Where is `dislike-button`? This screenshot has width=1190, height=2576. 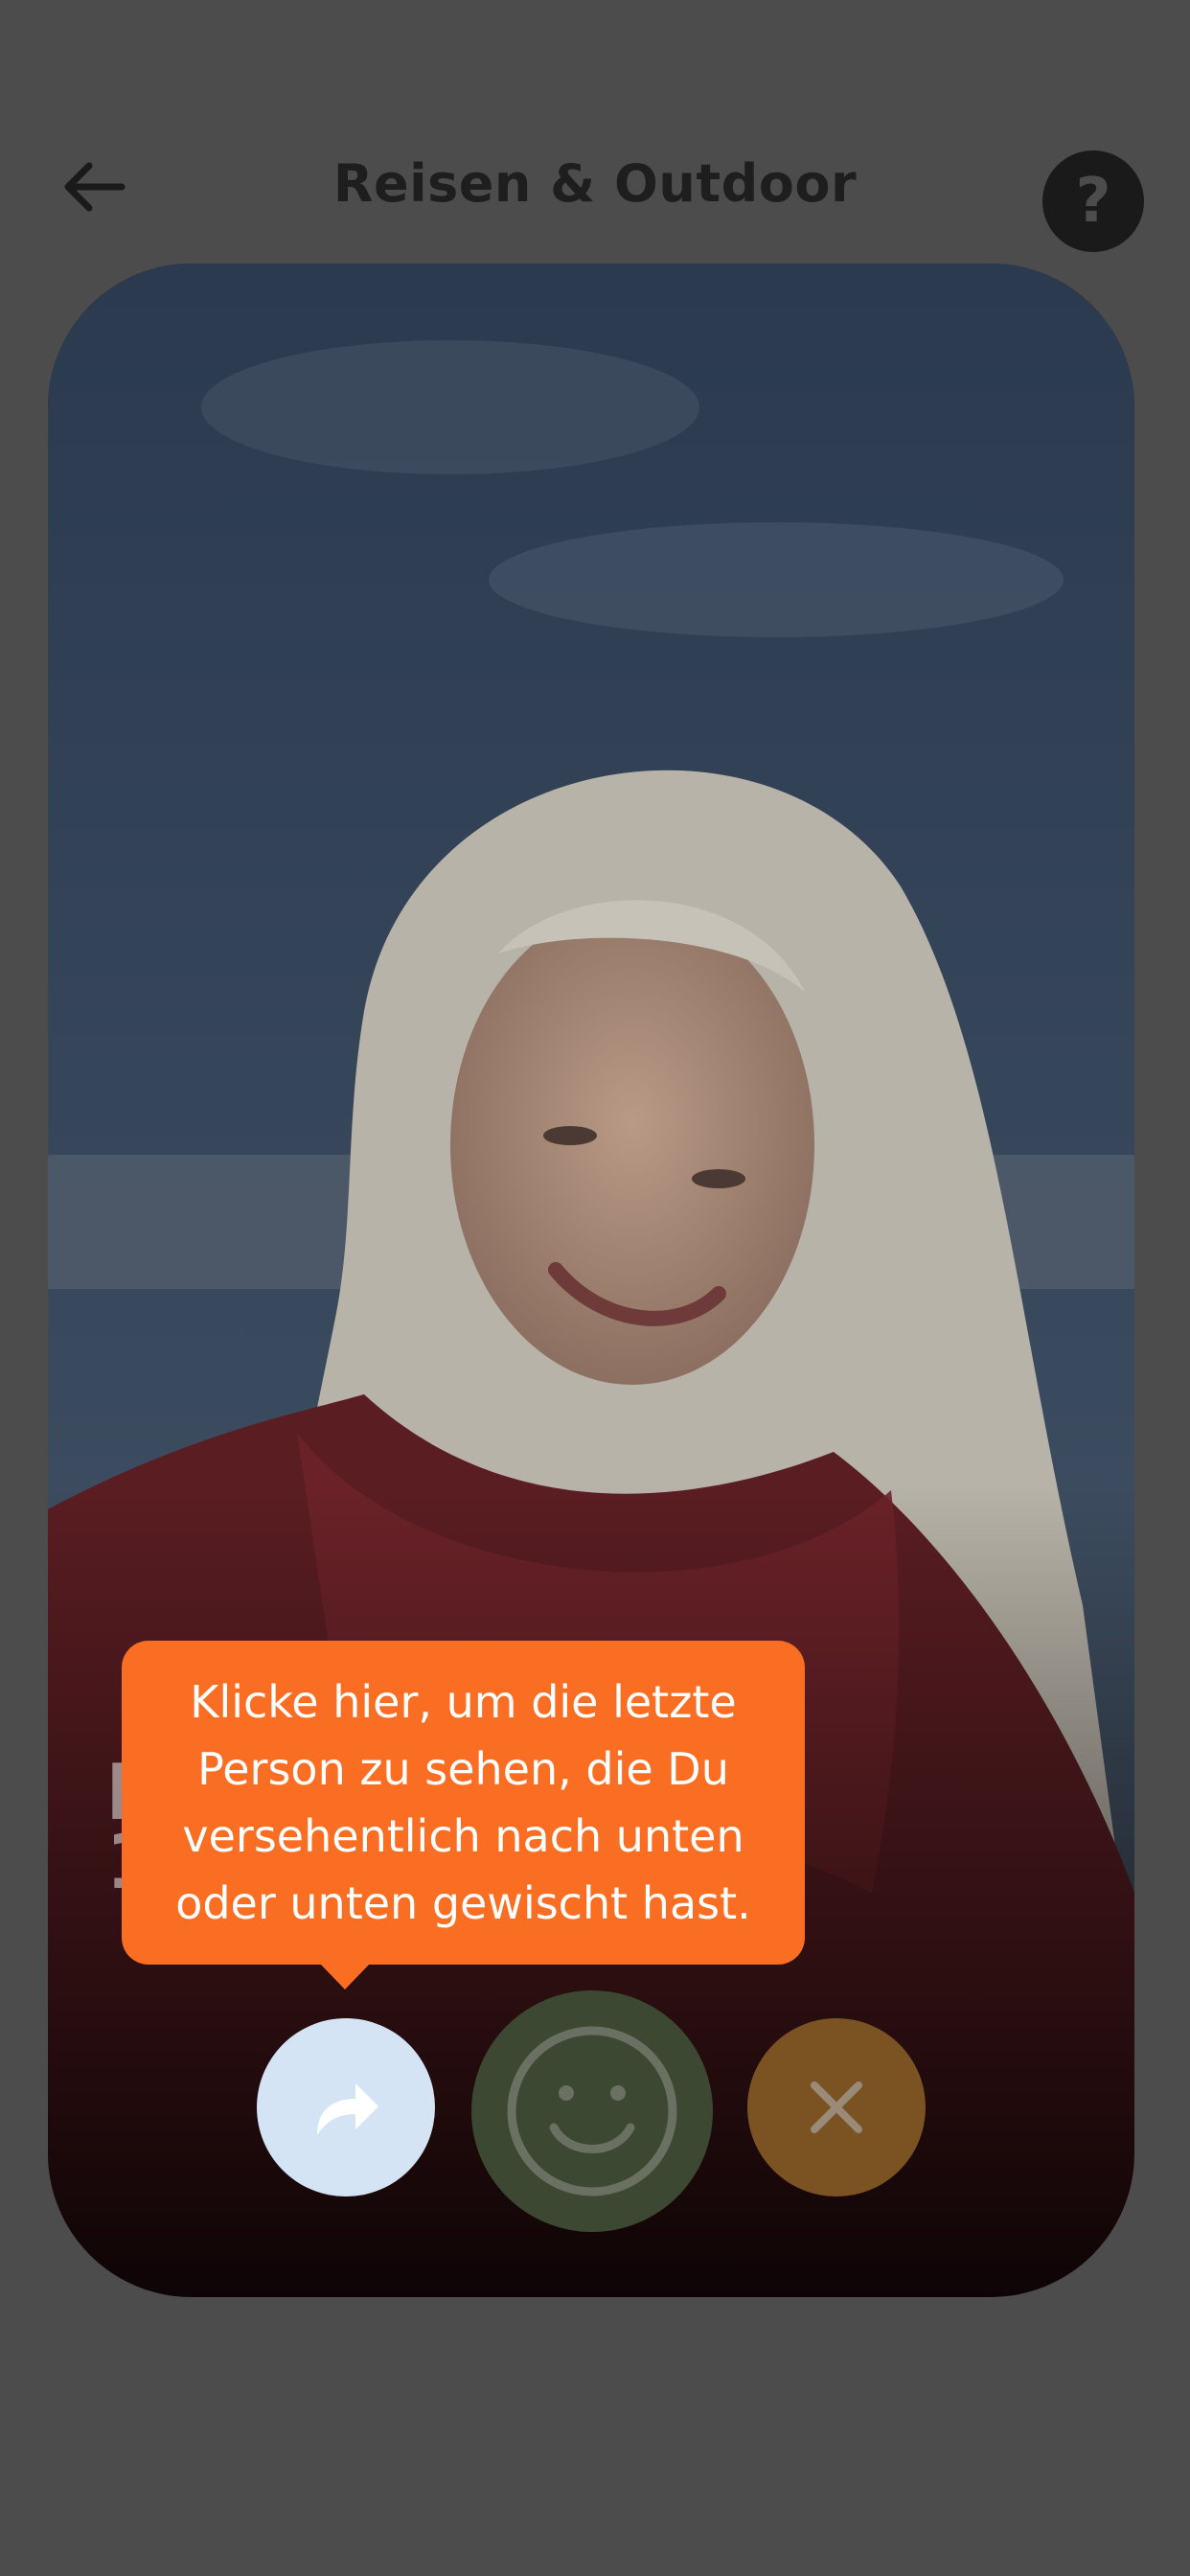 dislike-button is located at coordinates (837, 2107).